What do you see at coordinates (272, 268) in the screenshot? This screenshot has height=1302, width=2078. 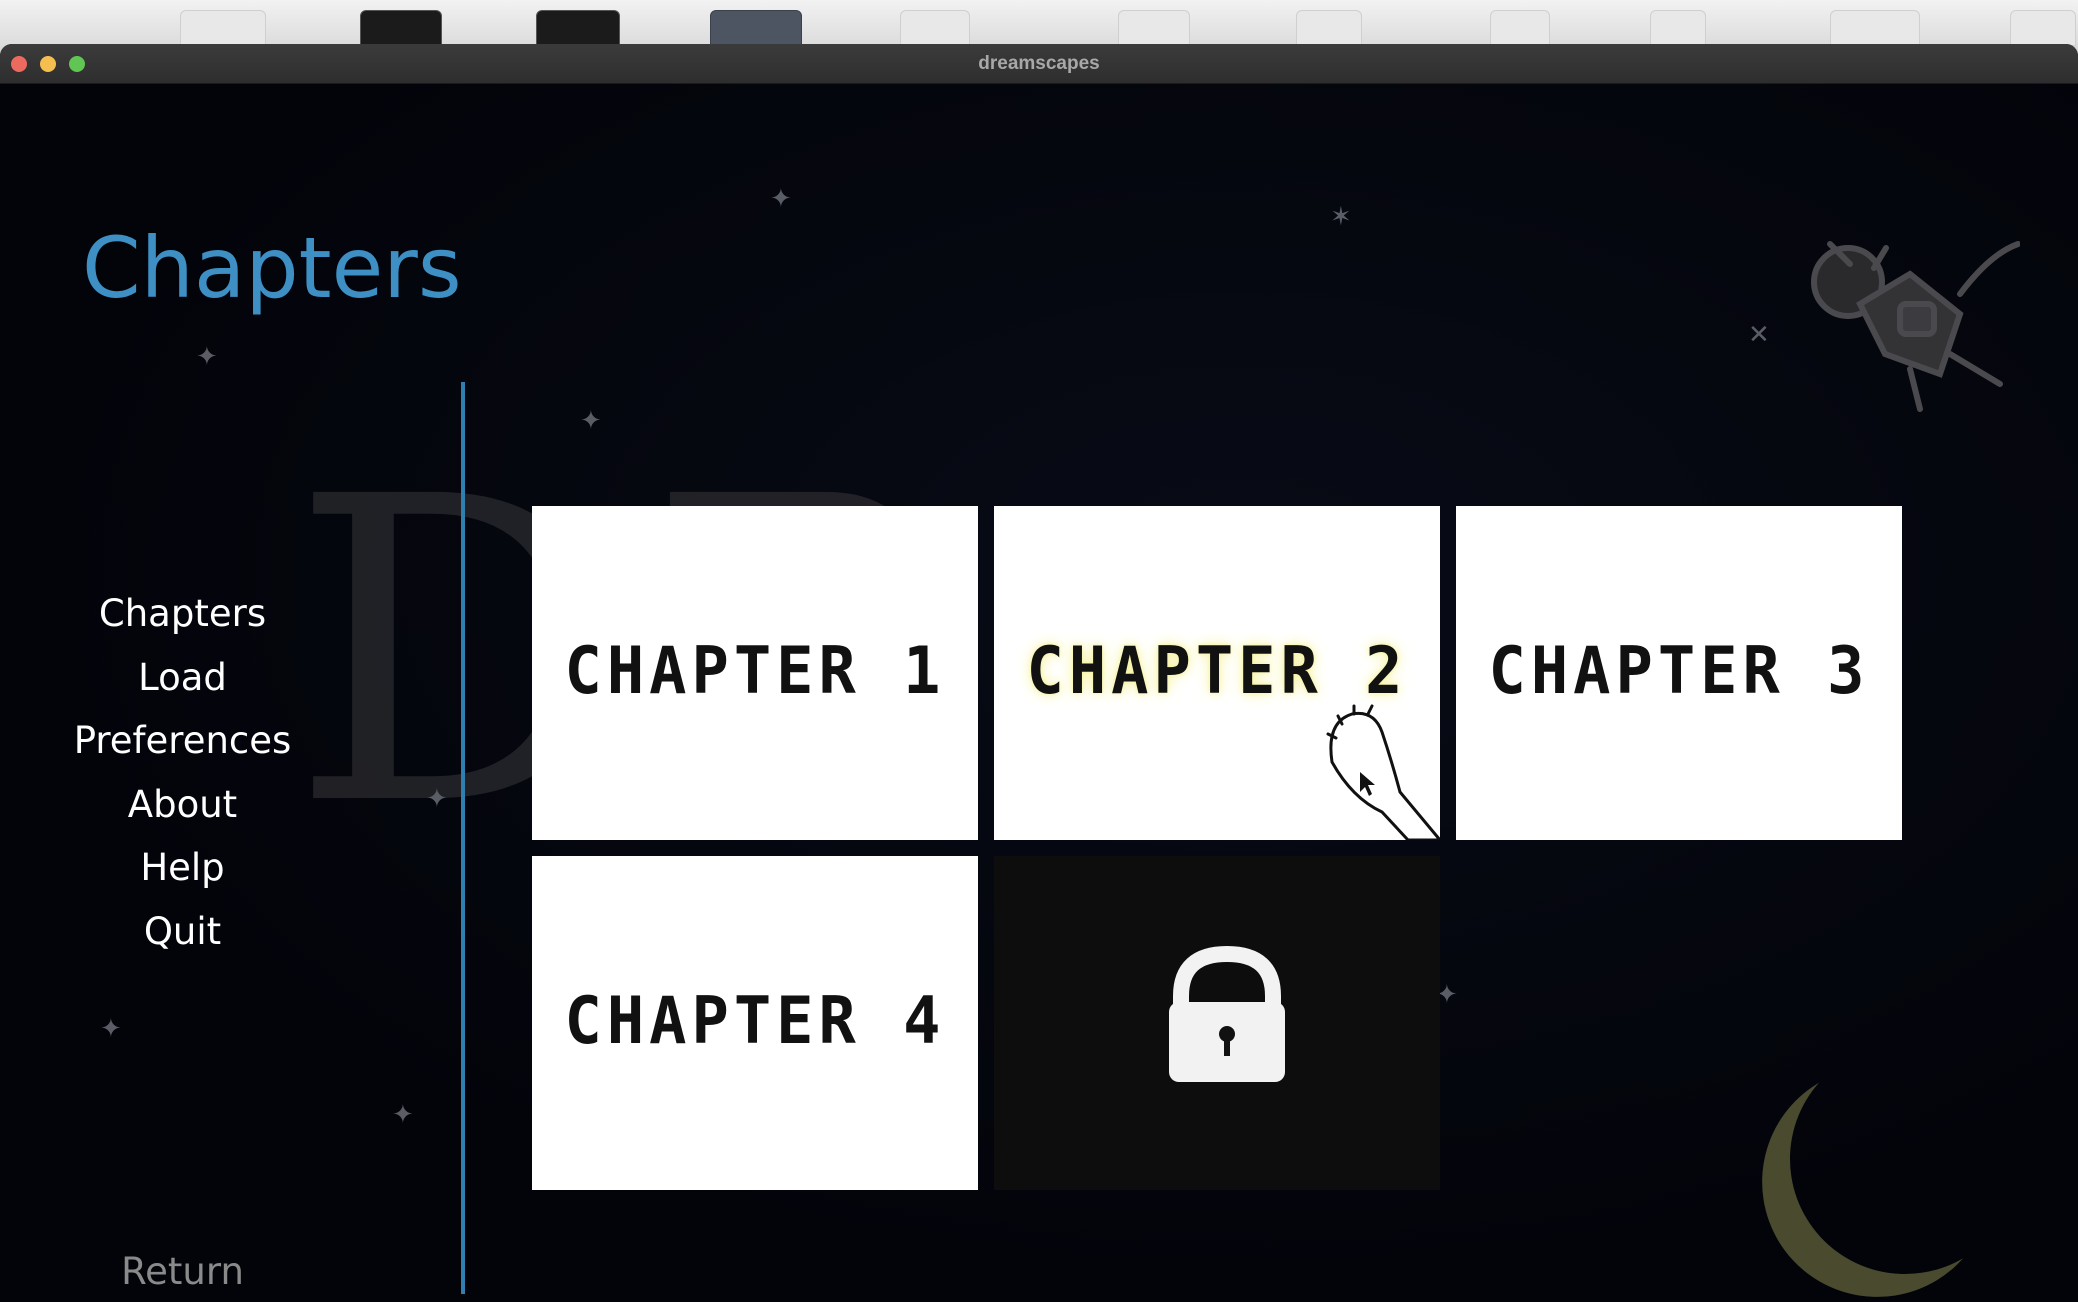 I see `page-title: Chapters` at bounding box center [272, 268].